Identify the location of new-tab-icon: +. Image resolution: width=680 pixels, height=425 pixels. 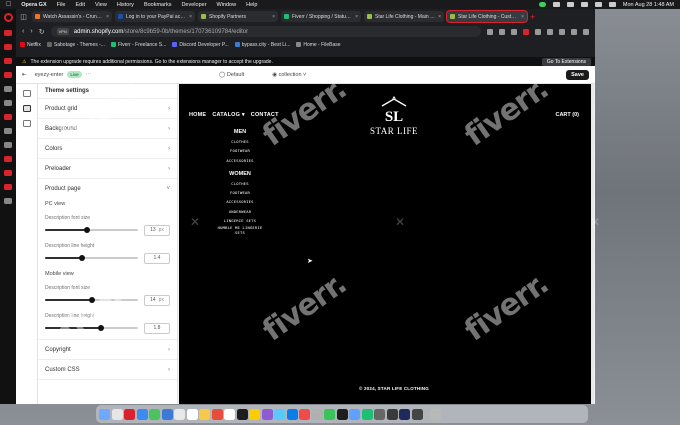
(532, 17).